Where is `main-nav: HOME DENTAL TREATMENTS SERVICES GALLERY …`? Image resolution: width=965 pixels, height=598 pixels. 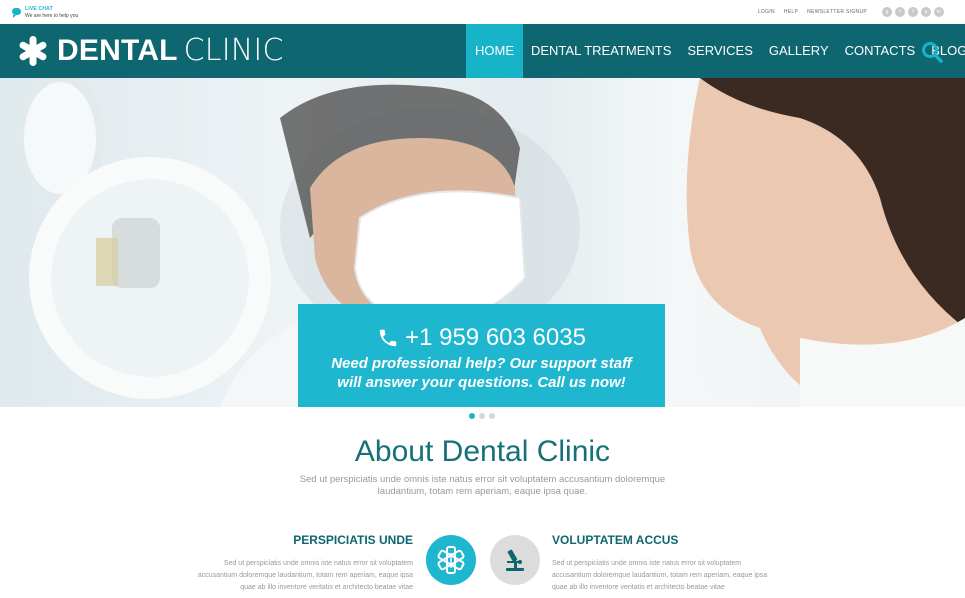
main-nav: HOME DENTAL TREATMENTS SERVICES GALLERY … is located at coordinates (715, 51).